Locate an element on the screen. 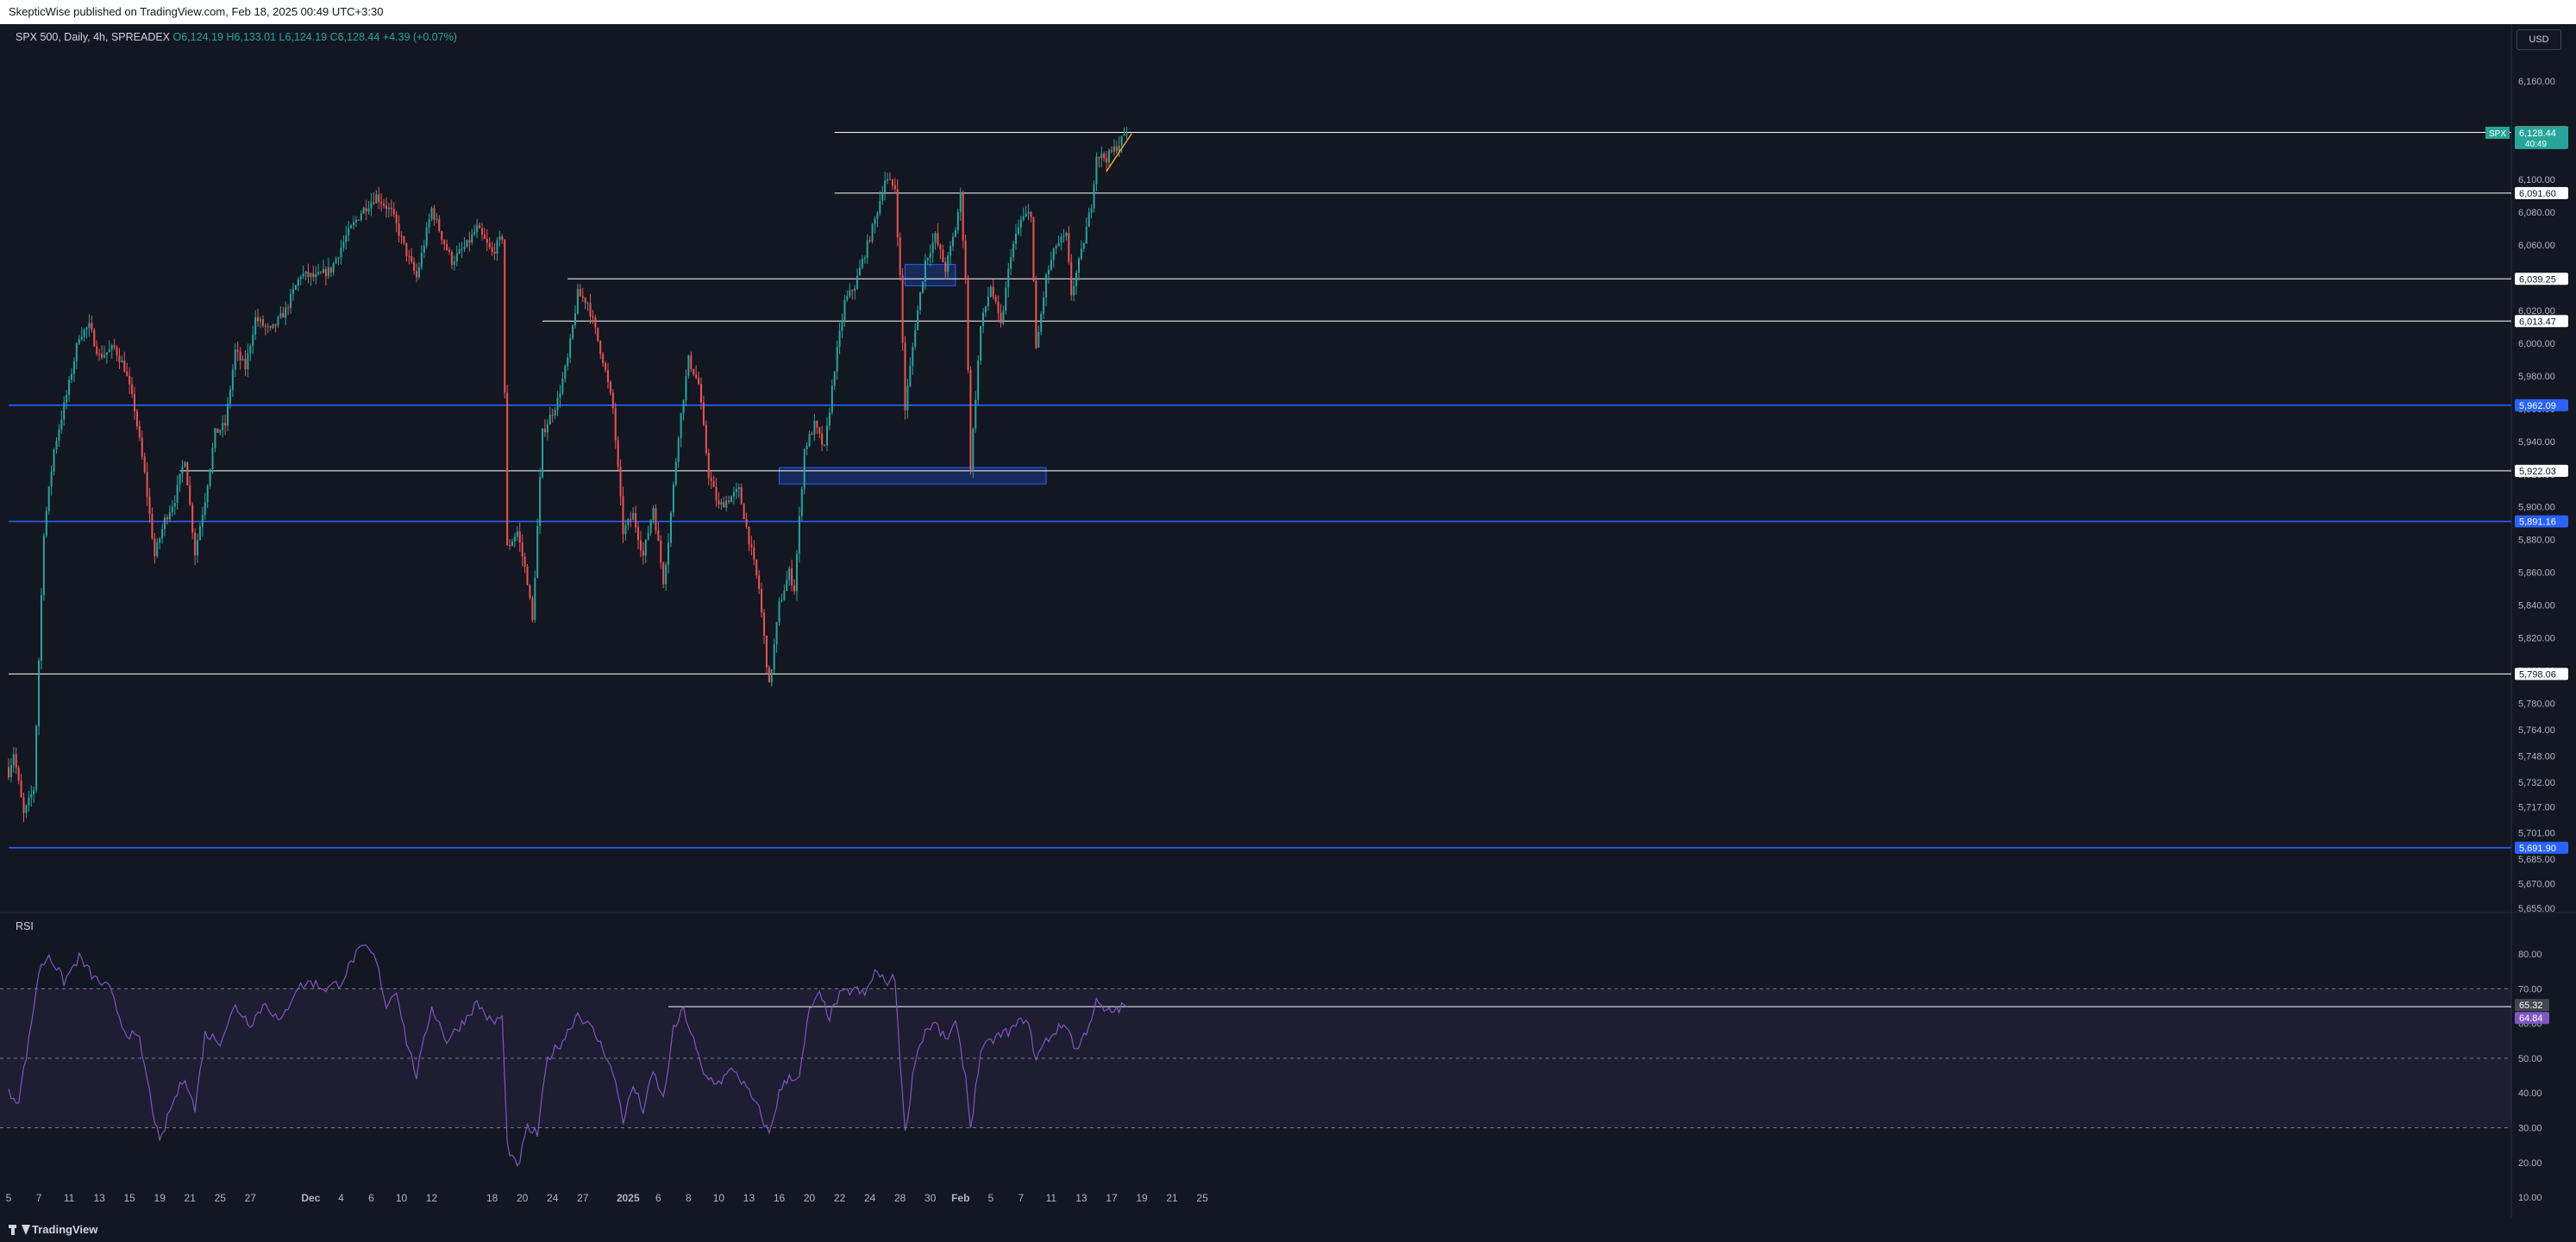 The width and height of the screenshot is (2576, 1242). rsi-tick-label: 50.00 is located at coordinates (2530, 1059).